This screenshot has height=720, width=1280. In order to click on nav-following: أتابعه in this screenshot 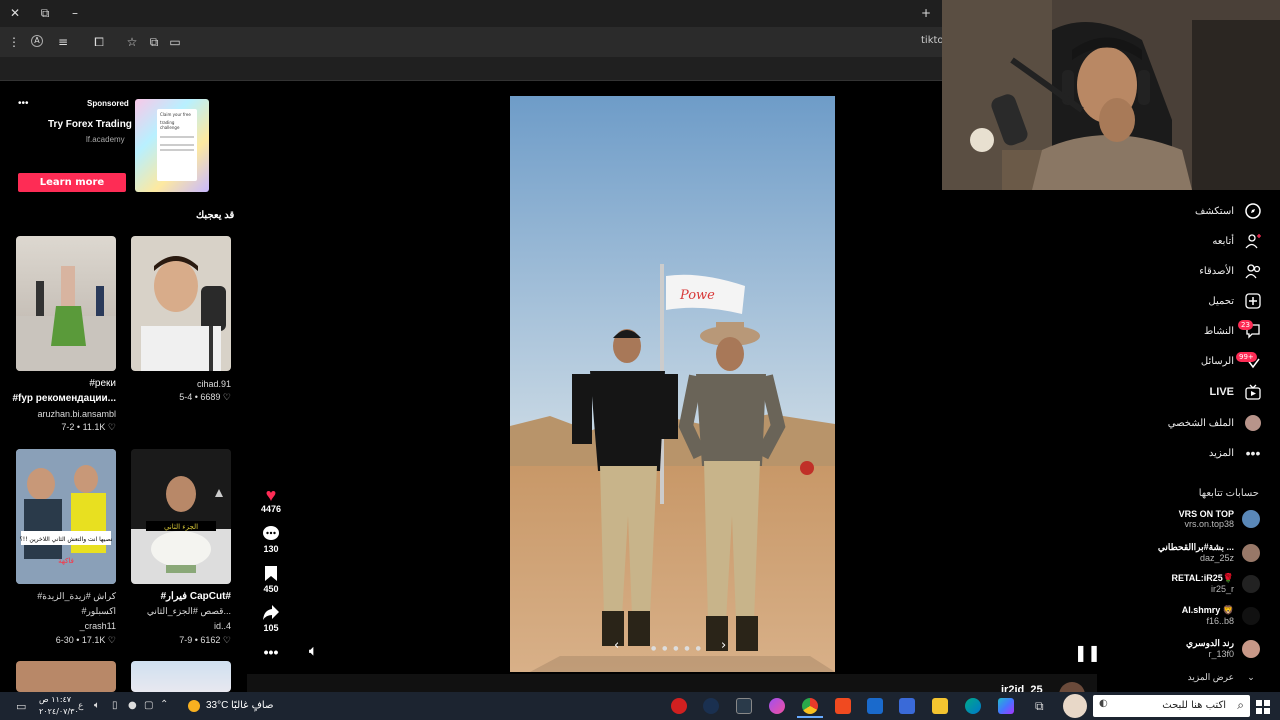, I will do `click(1237, 241)`.